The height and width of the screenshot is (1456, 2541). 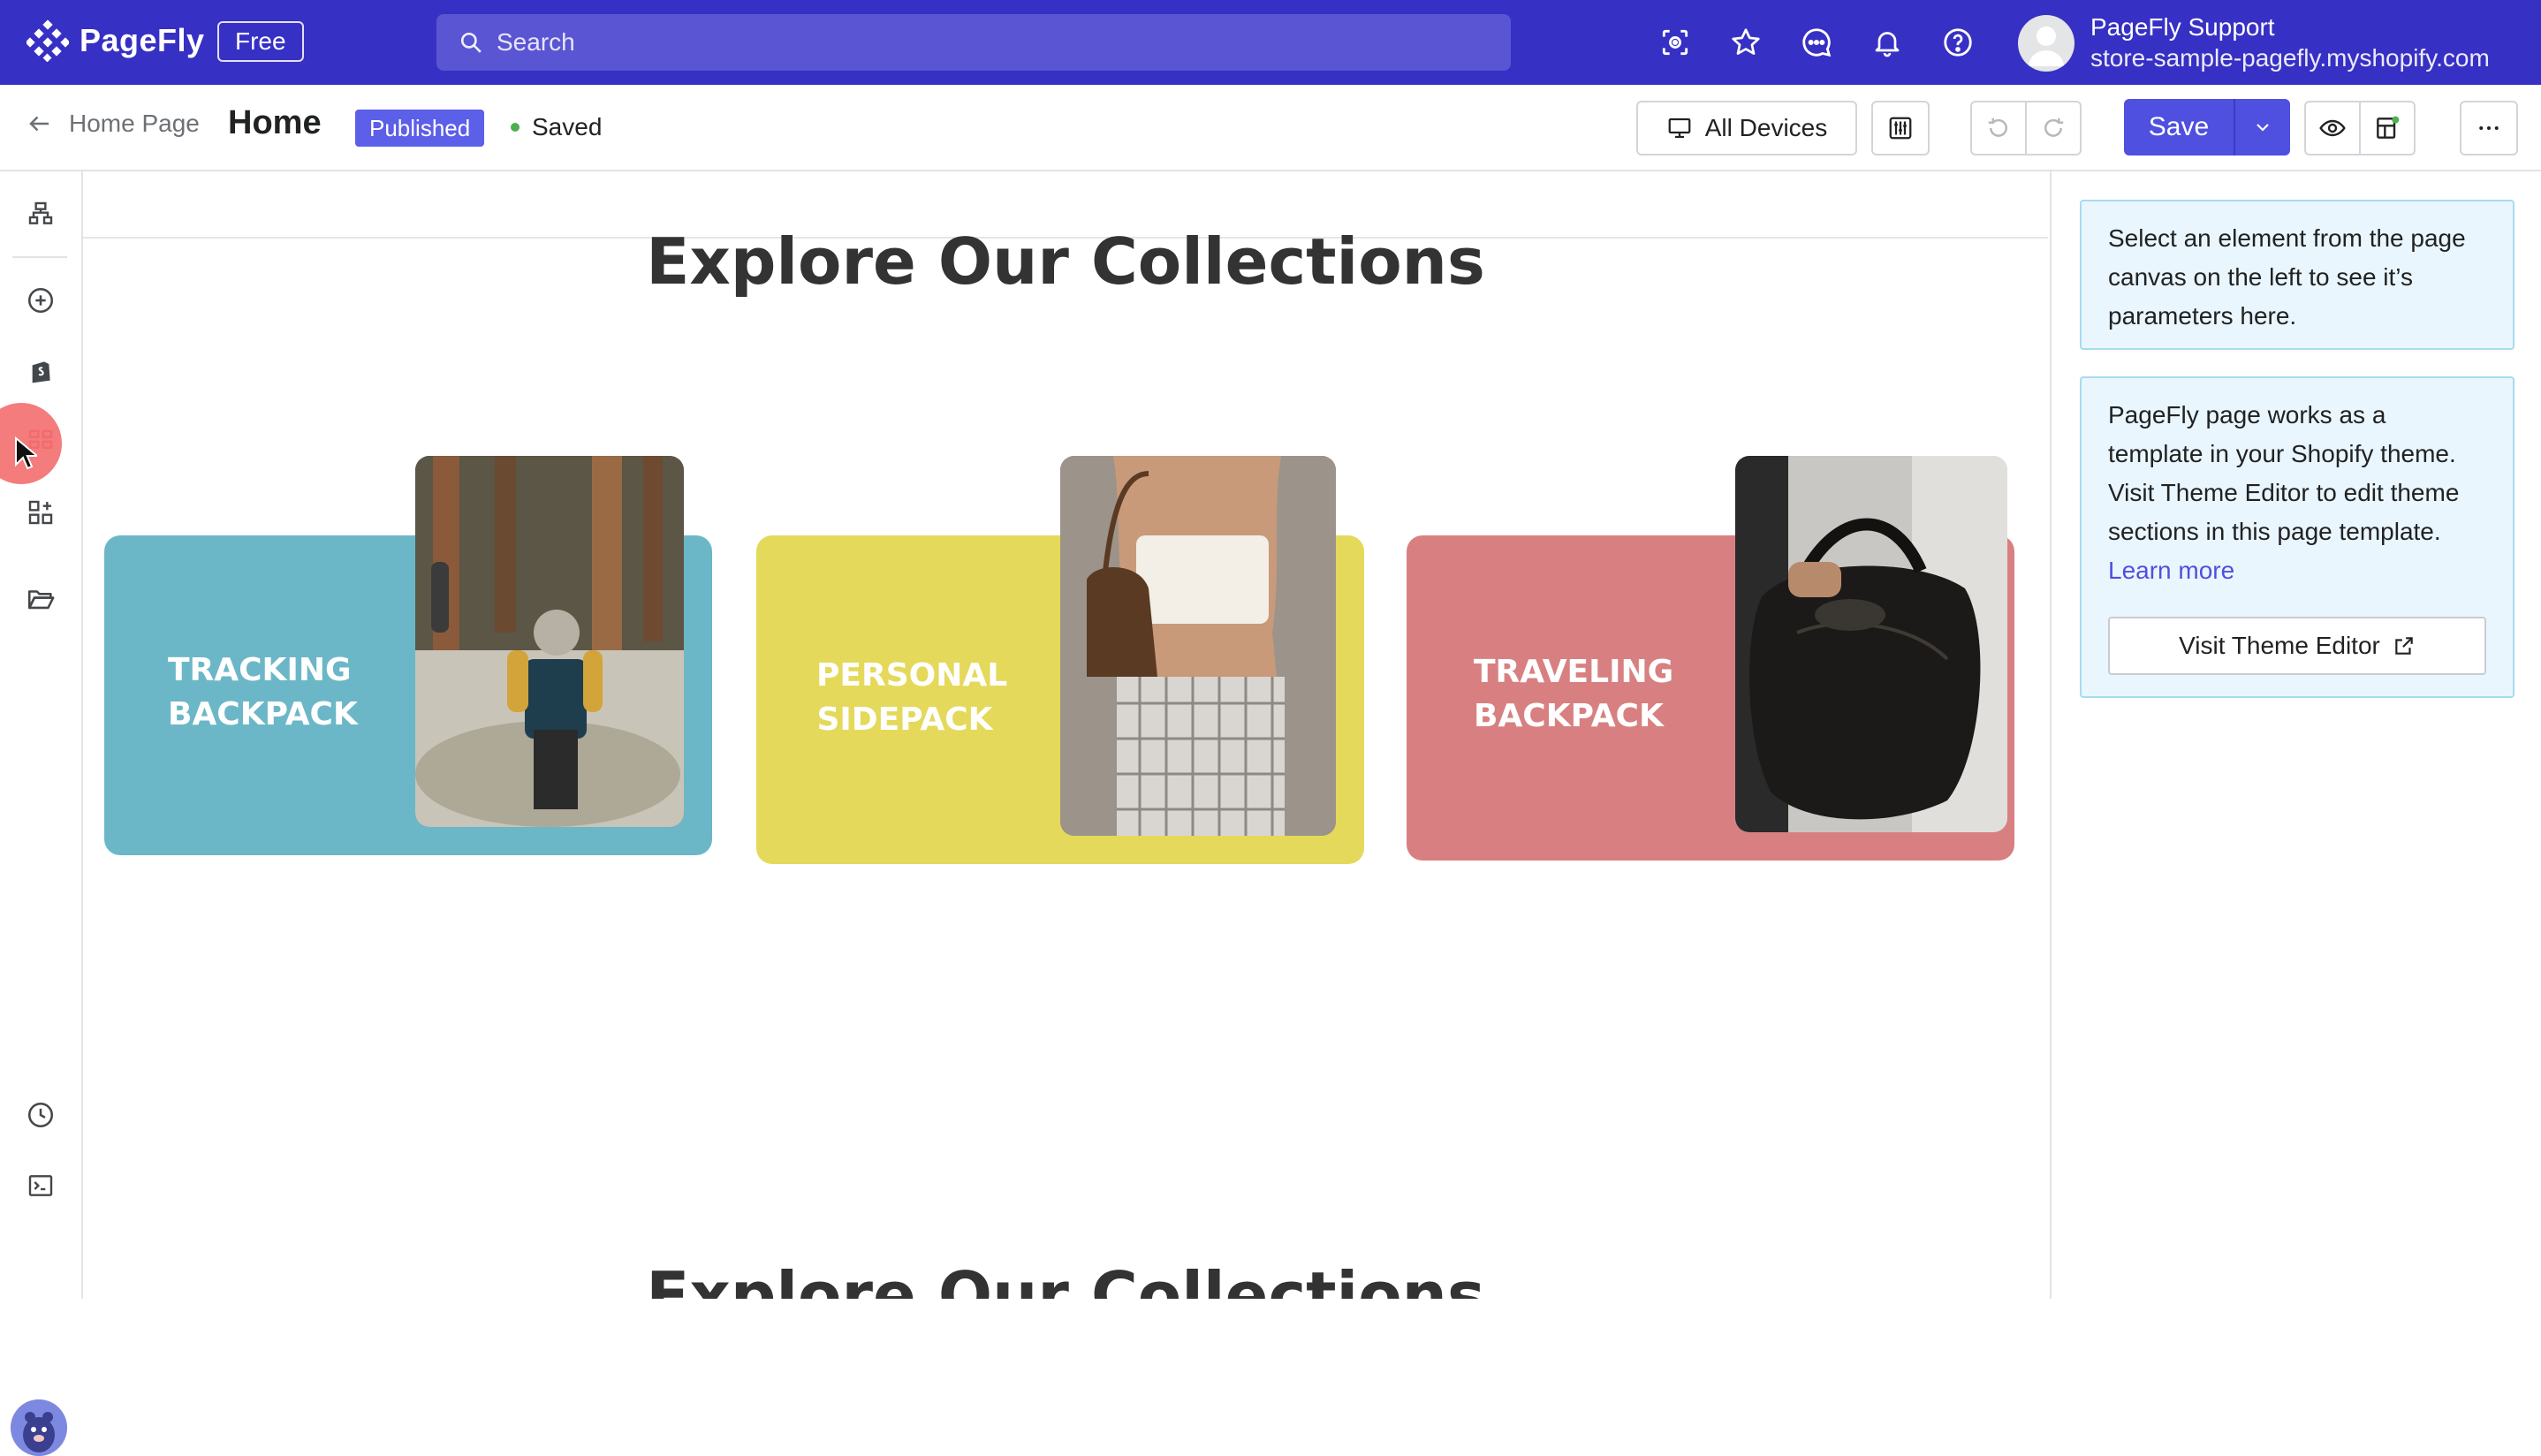 I want to click on learn-more-link: Learn more, so click(x=2171, y=570).